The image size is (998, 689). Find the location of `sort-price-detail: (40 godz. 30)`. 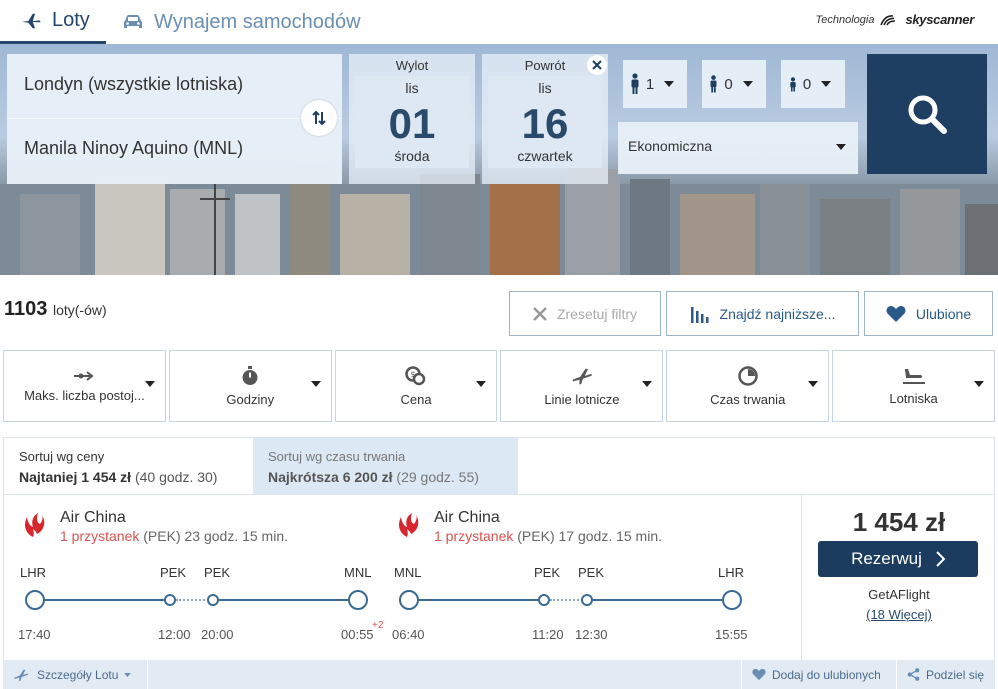

sort-price-detail: (40 godz. 30) is located at coordinates (176, 477).